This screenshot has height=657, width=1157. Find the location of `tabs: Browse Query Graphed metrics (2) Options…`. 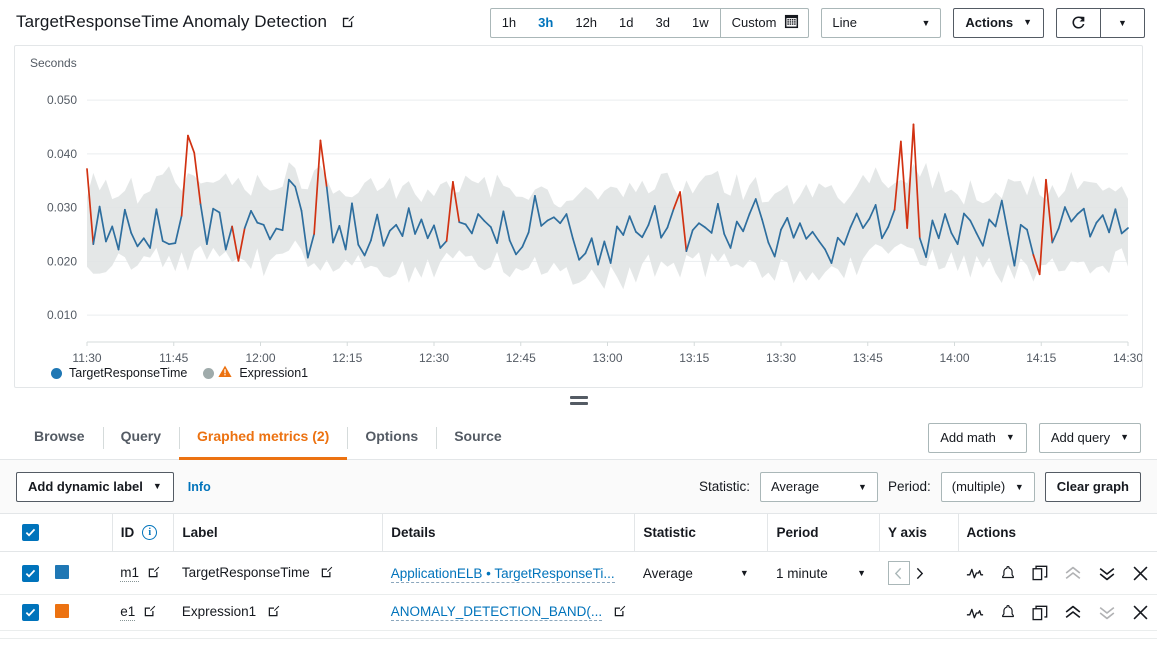

tabs: Browse Query Graphed metrics (2) Options… is located at coordinates (268, 438).